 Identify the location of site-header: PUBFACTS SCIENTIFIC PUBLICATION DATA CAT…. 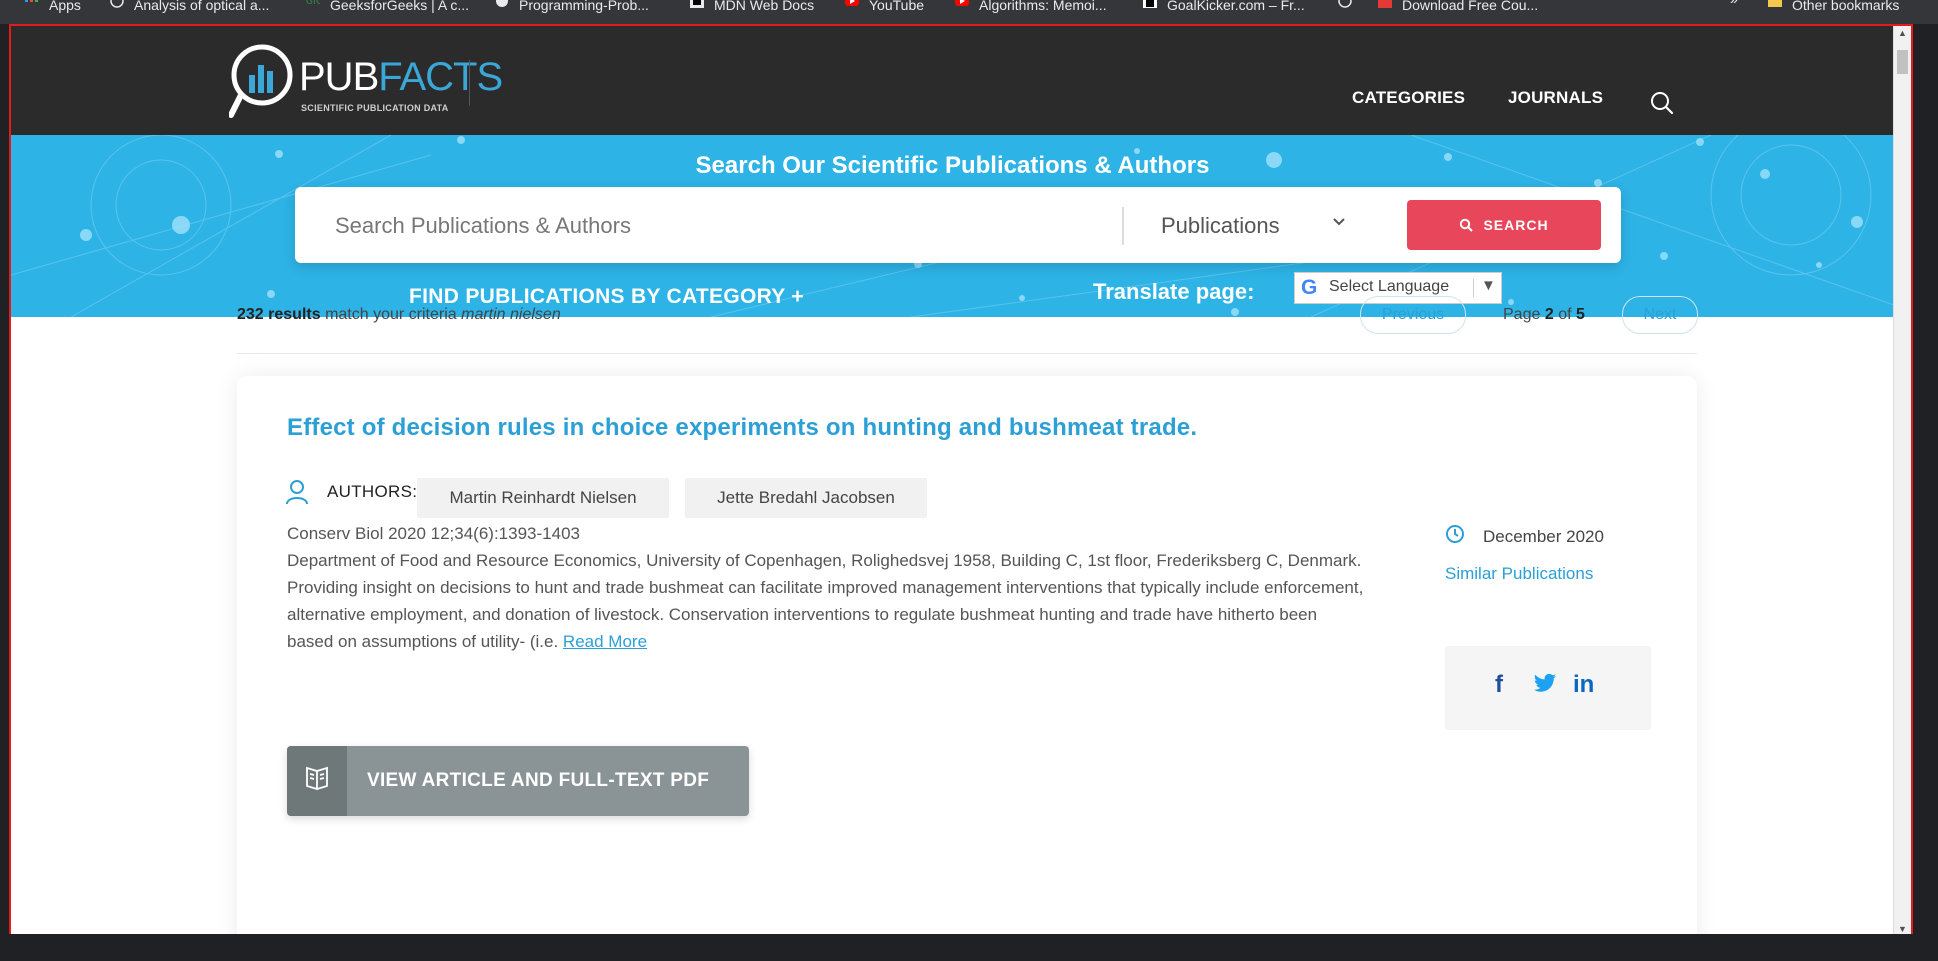
(952, 80).